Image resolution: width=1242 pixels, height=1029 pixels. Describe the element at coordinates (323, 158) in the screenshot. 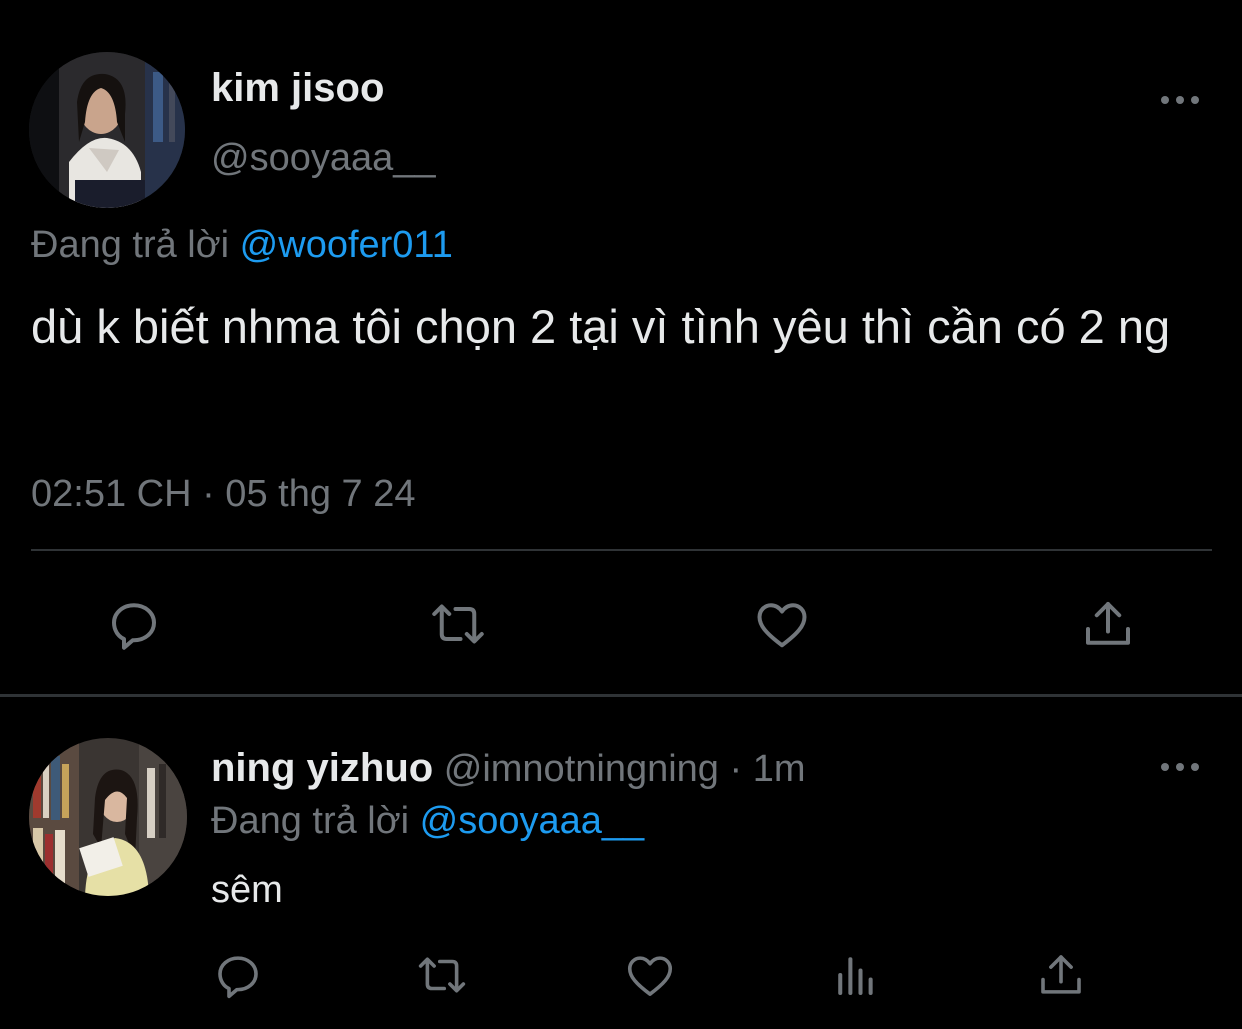

I see `author-handle: @sooyaaa__` at that location.